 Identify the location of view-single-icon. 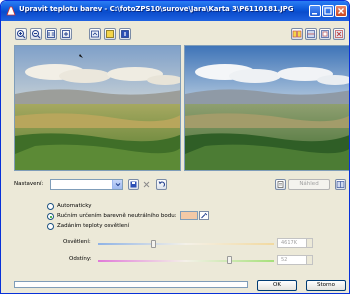
(325, 34).